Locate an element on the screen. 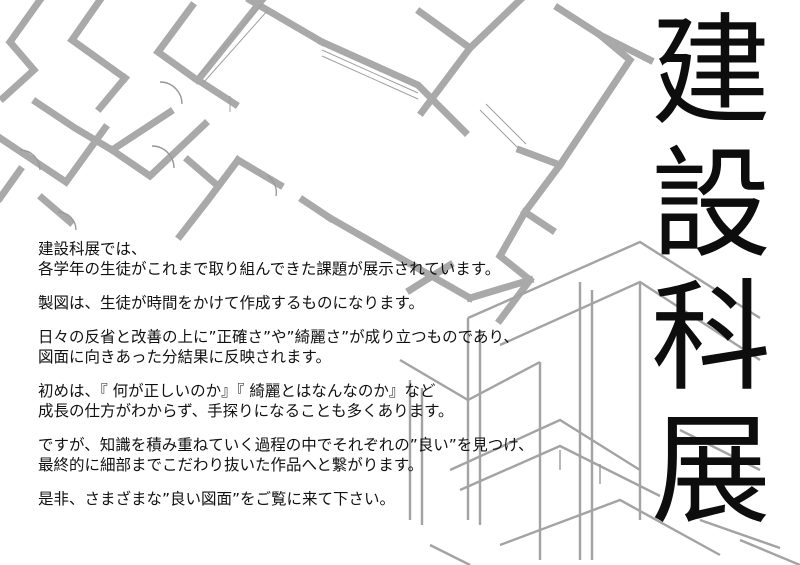 The height and width of the screenshot is (565, 800). text-line: 最終的に細部までこだわり抜いた作品へと繋がります。 is located at coordinates (231, 465).